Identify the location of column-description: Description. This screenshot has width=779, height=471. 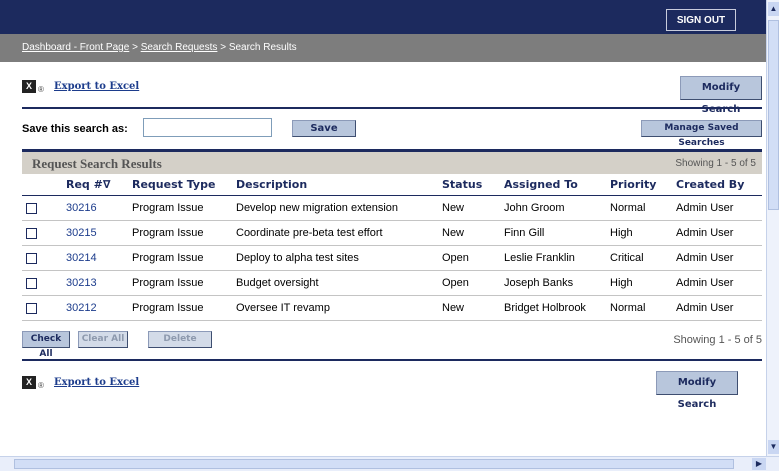
(335, 185).